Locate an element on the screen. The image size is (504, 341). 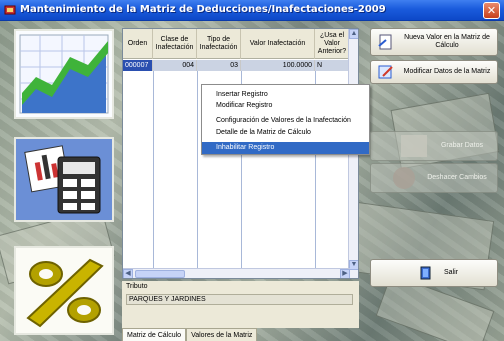
close-button: ✕ is located at coordinates (491, 10).